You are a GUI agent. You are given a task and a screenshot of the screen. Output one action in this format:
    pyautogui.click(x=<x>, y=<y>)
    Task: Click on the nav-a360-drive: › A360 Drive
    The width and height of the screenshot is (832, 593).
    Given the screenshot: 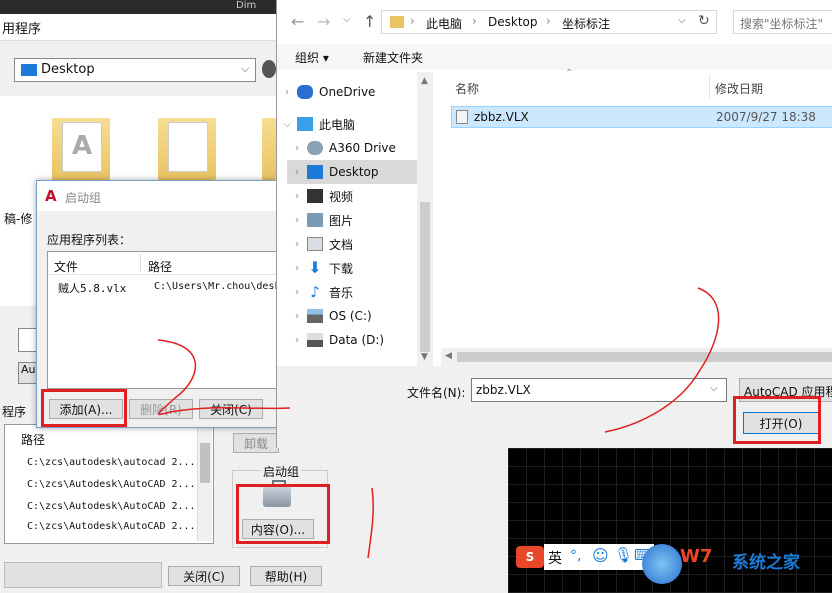 What is the action you would take?
    pyautogui.click(x=360, y=148)
    